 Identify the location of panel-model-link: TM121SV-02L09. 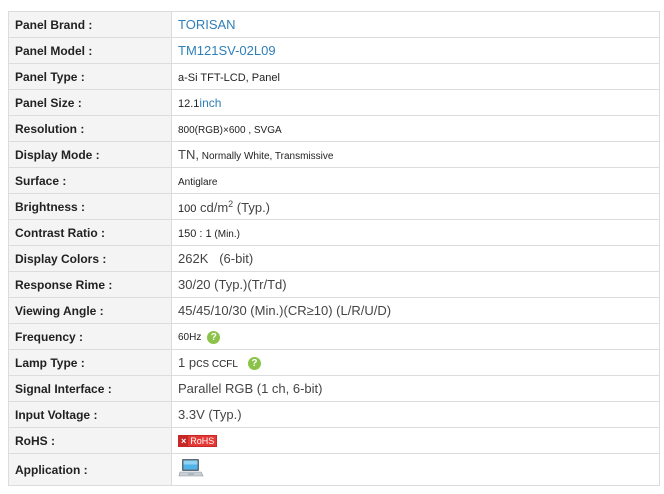
(227, 50).